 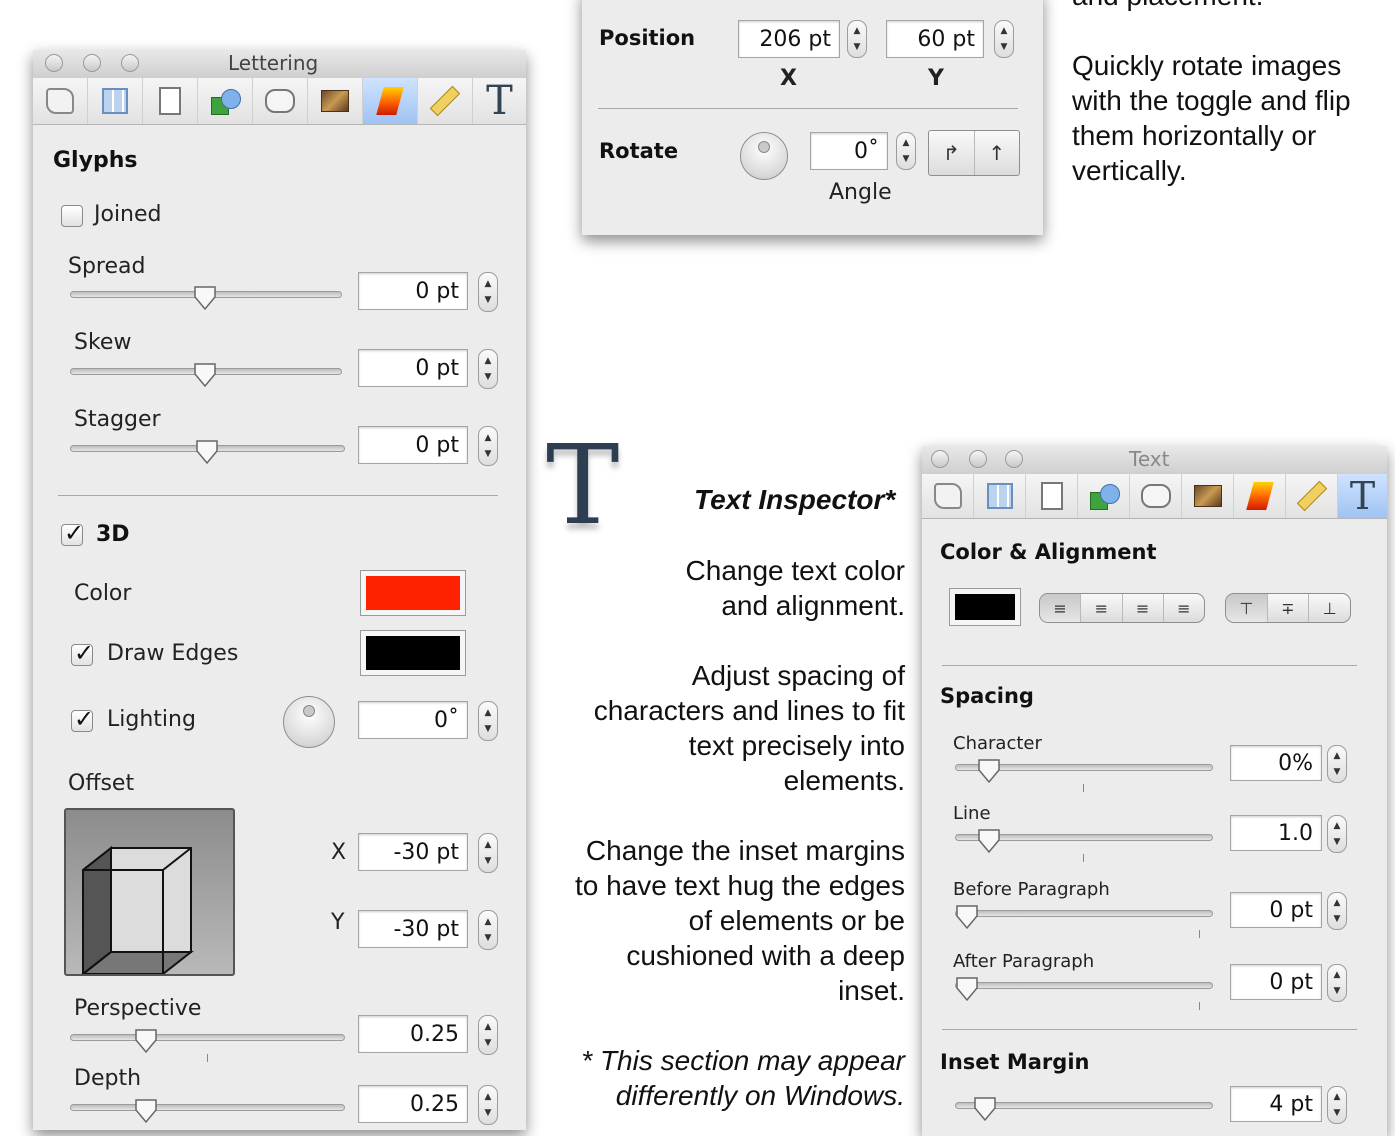 I want to click on window-title: Text, so click(x=1149, y=459).